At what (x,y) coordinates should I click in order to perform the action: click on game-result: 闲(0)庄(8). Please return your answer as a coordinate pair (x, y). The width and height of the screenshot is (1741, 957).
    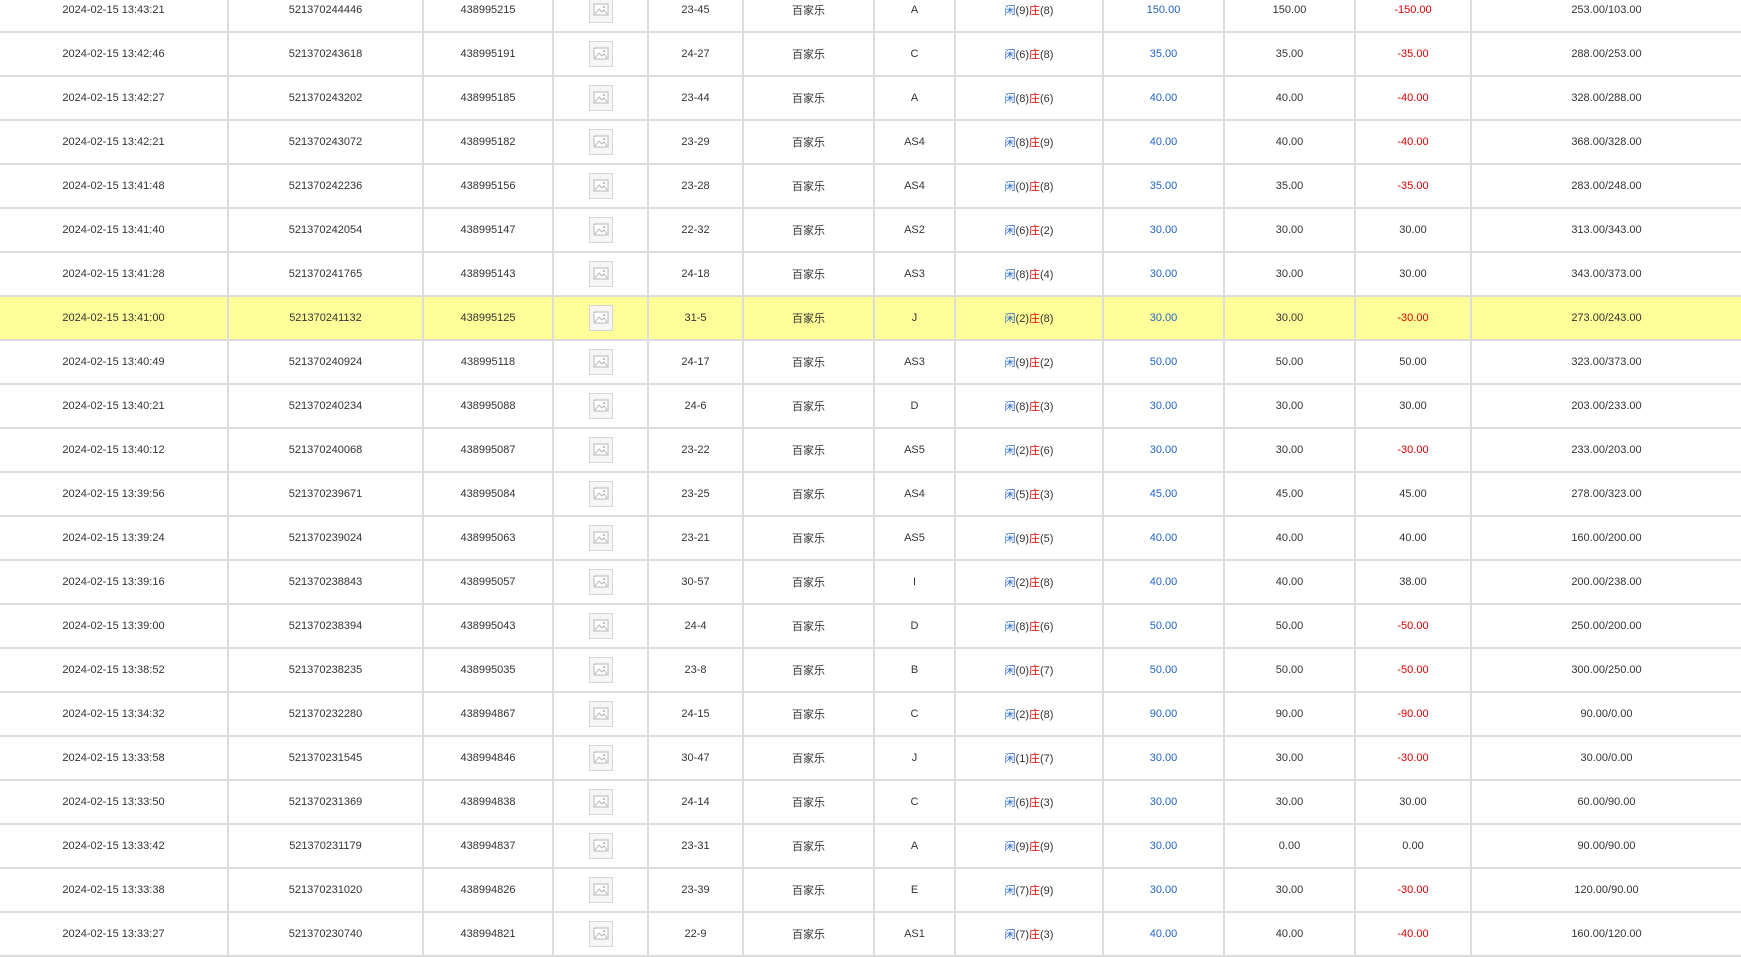
    Looking at the image, I should click on (1029, 186).